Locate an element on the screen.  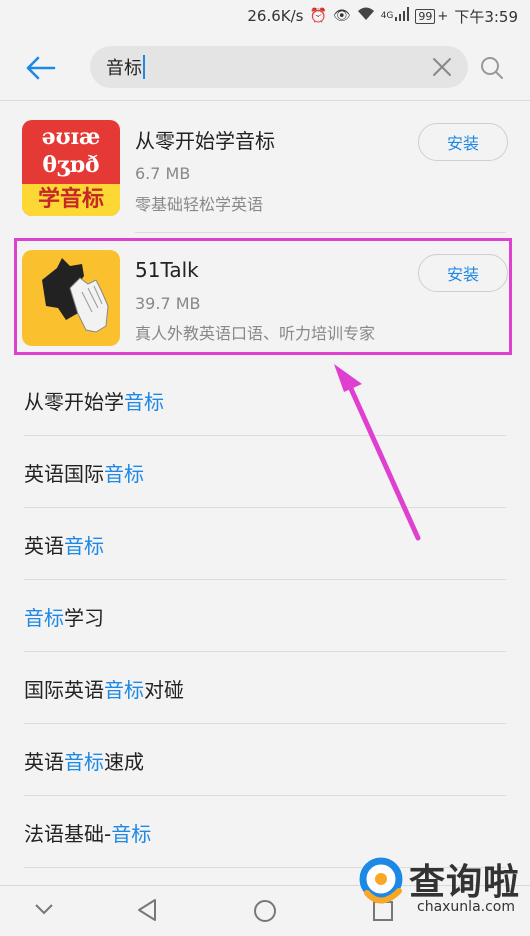
icon-label: 学音标 is located at coordinates (70, 199).